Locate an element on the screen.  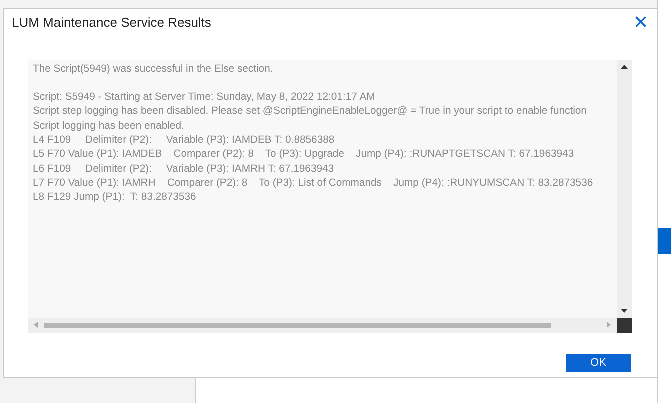
dialog-title: LUM Maintenance Service Results is located at coordinates (112, 22).